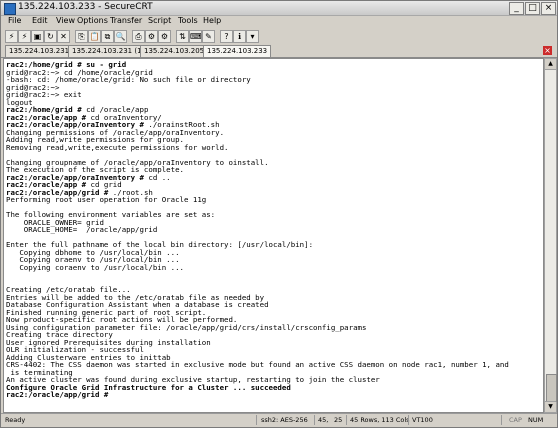 This screenshot has width=558, height=428. Describe the element at coordinates (14, 20) in the screenshot. I see `menu-file: File` at that location.